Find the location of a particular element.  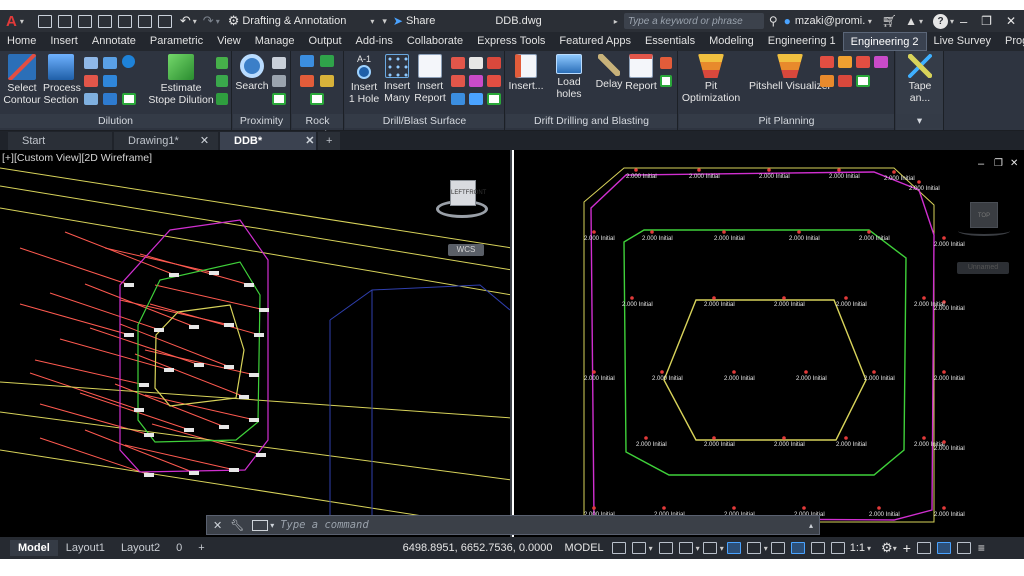

cmdline-scroll-icon: ▴ is located at coordinates (811, 525).